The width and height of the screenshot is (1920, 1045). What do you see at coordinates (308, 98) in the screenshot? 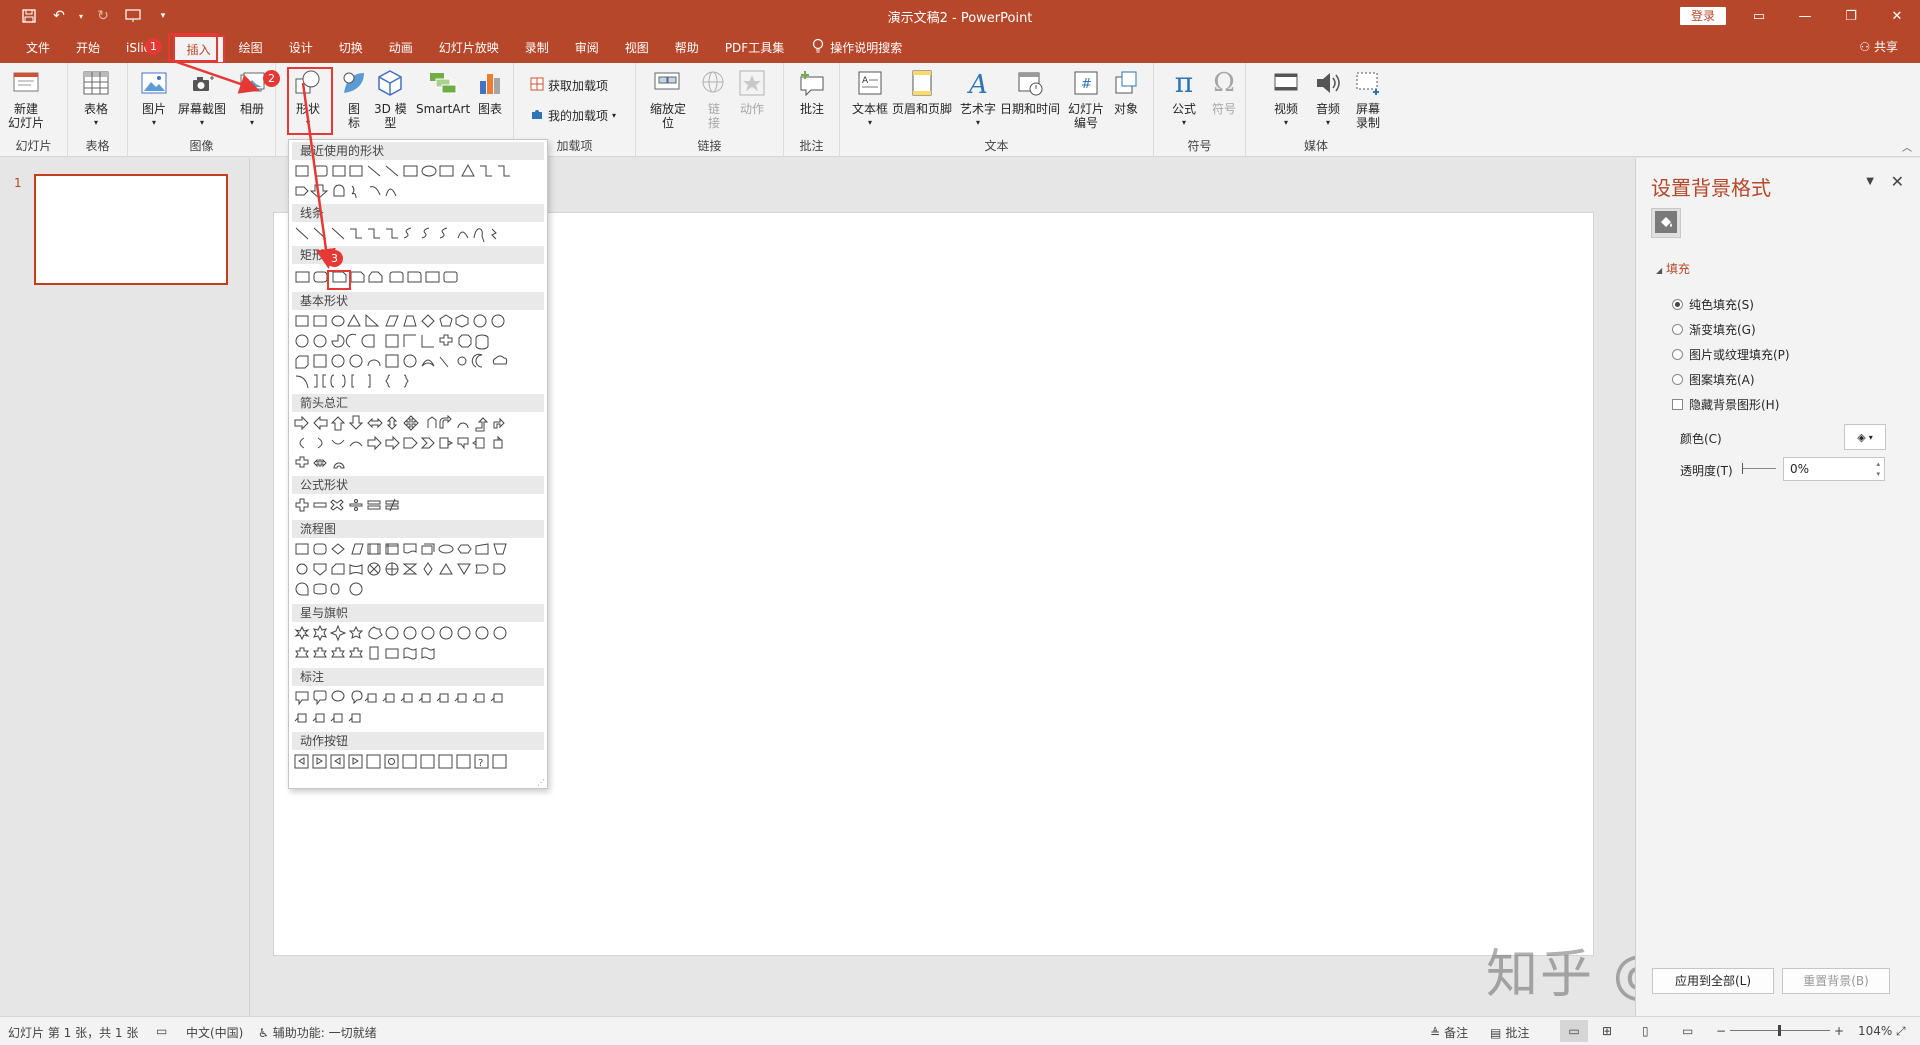
I see `shapes-button: 形状 ▾` at bounding box center [308, 98].